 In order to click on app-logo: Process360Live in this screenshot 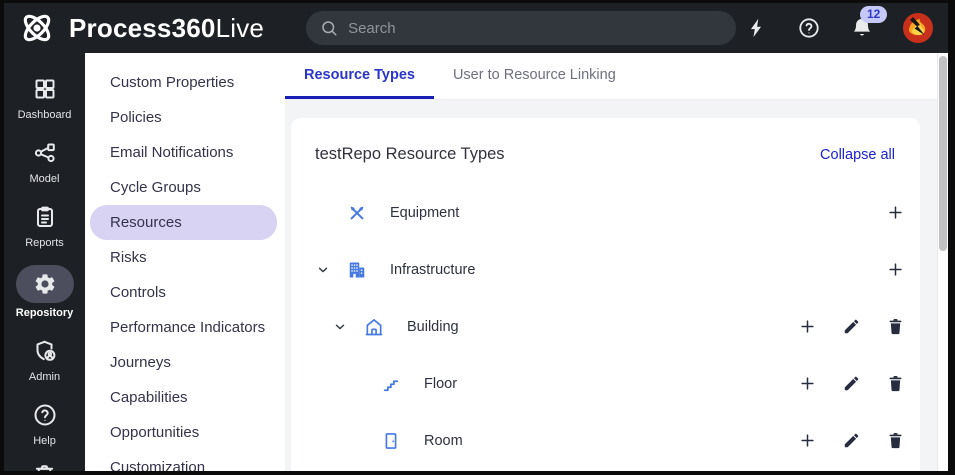, I will do `click(139, 28)`.